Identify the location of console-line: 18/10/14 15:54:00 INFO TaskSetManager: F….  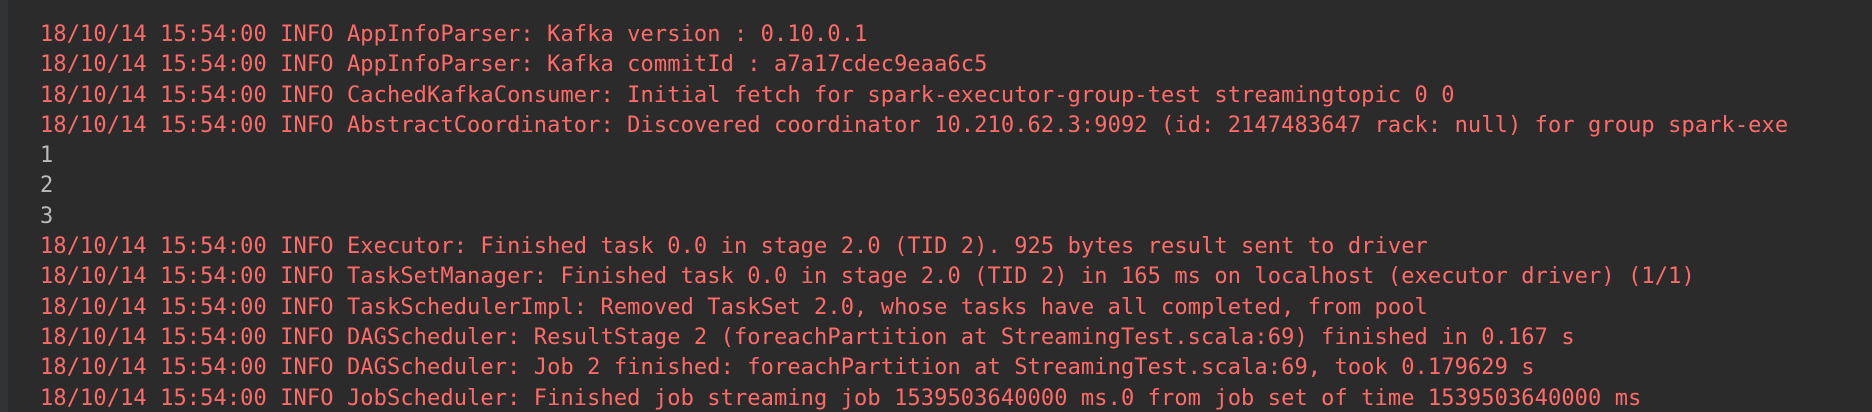
(867, 277).